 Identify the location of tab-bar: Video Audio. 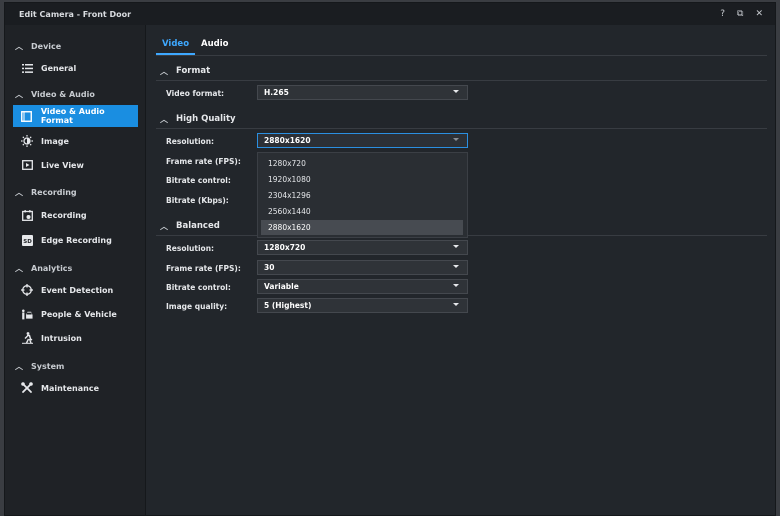
(195, 45).